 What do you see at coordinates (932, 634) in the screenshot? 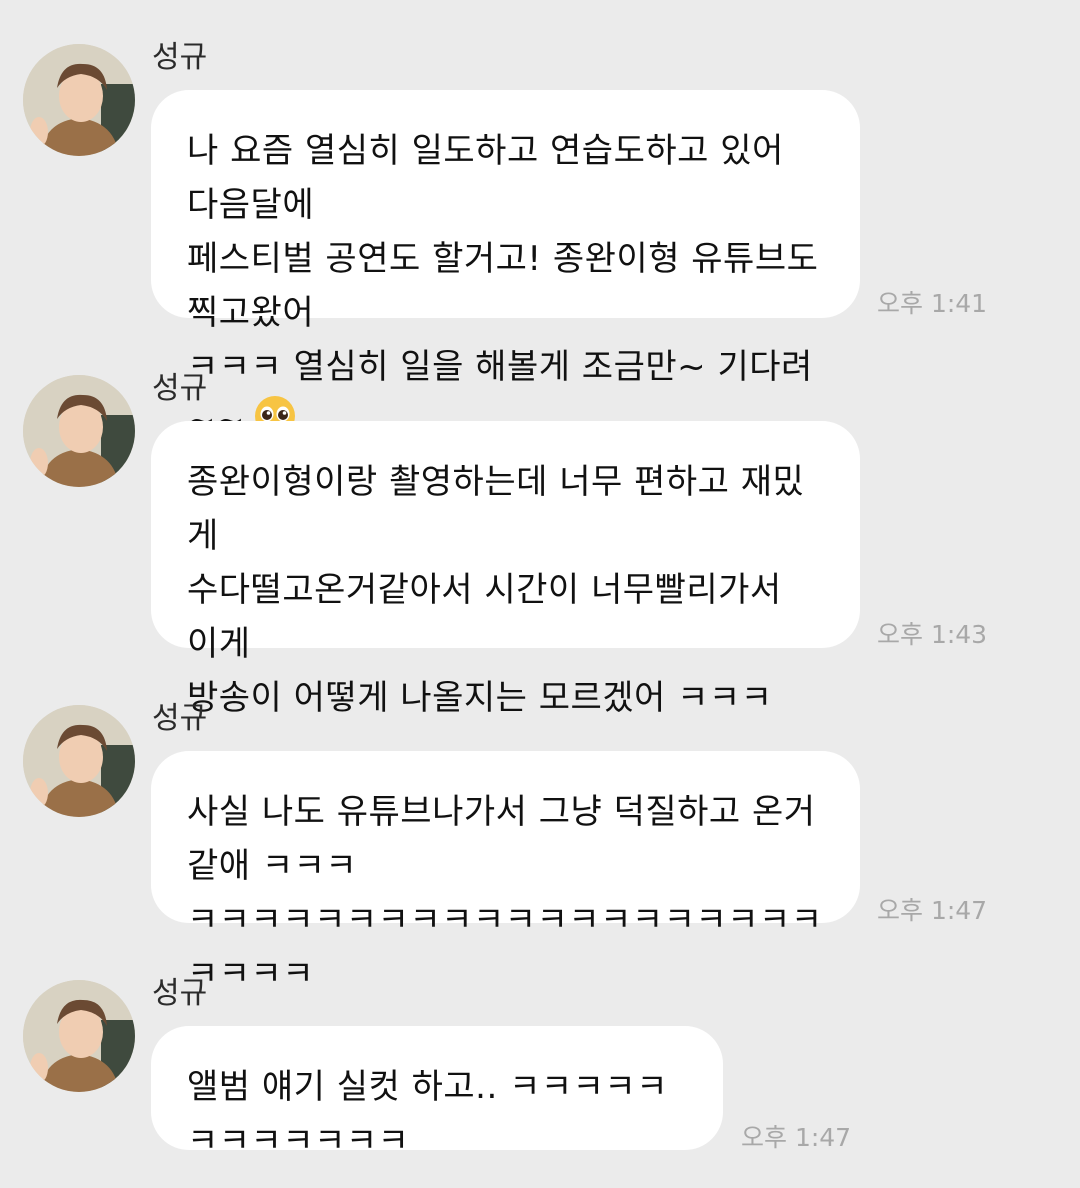
I see `message-time: 오후 1:43` at bounding box center [932, 634].